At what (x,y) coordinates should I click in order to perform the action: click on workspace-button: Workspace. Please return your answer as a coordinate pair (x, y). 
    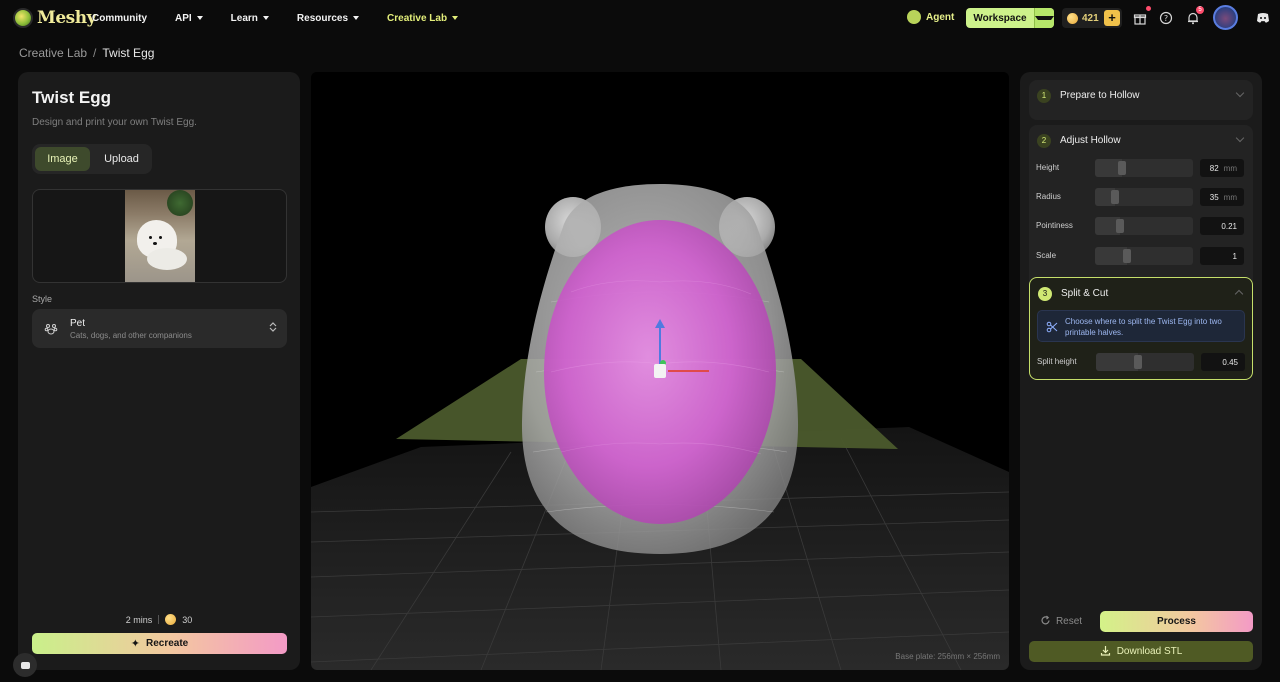
    Looking at the image, I should click on (1010, 18).